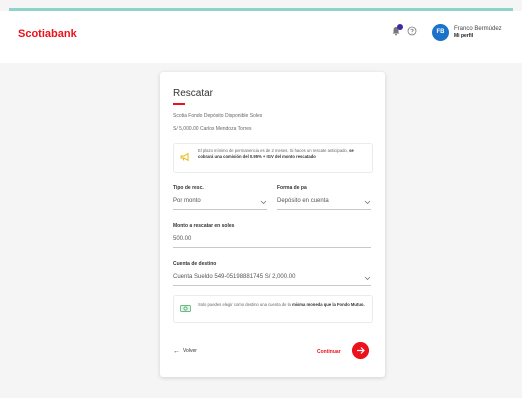  I want to click on continue-label: Continuar, so click(329, 352).